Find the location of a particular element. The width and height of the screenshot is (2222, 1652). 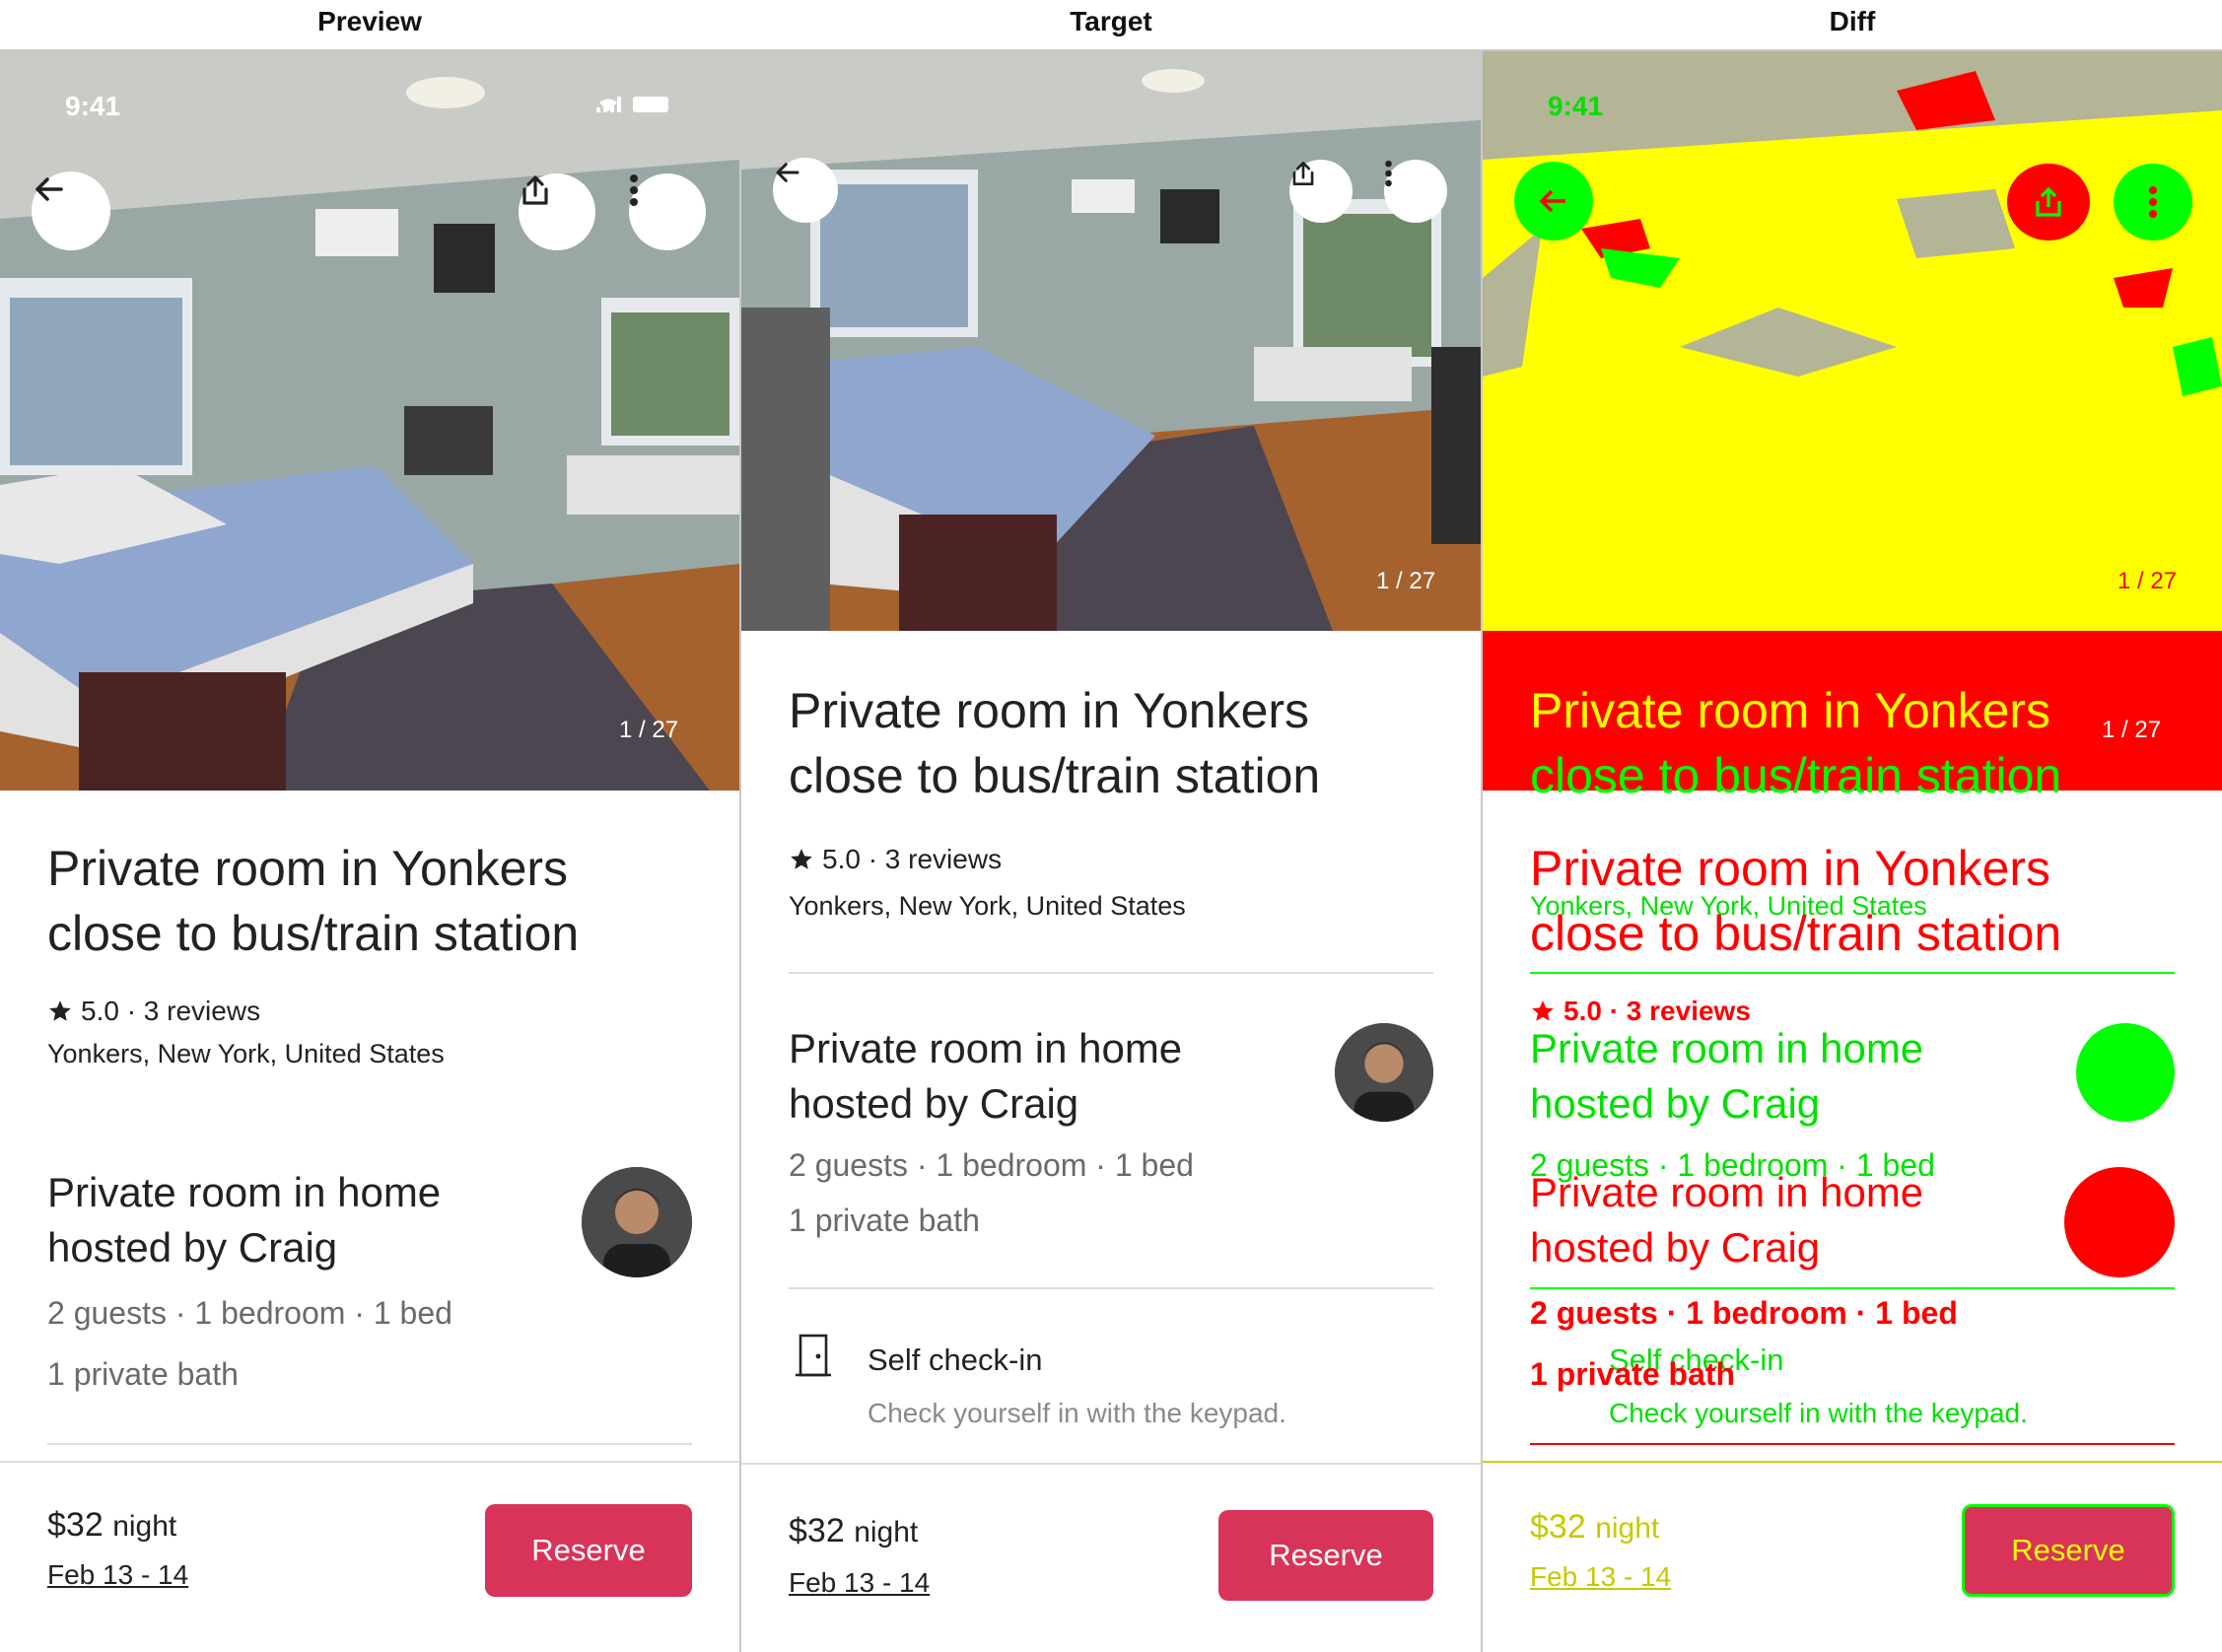

diff-artifacts is located at coordinates (1852, 223).